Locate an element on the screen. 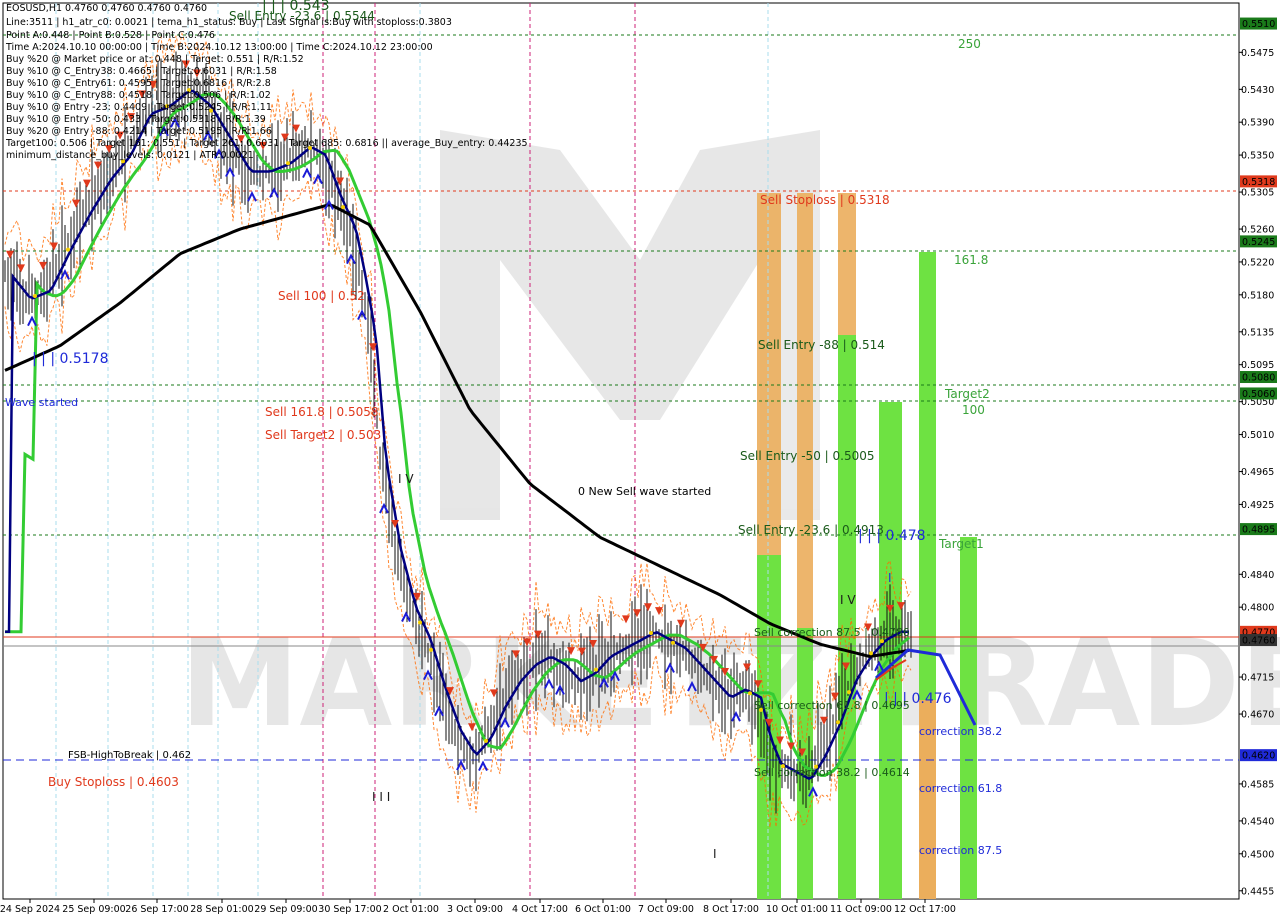  price-badge-label: 0.5245 is located at coordinates (1258, 242).